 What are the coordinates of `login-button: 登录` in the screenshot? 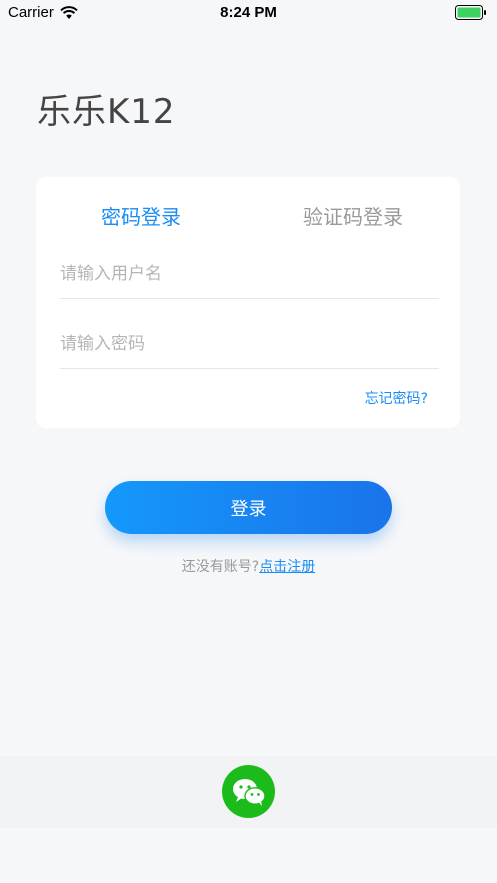 It's located at (248, 507).